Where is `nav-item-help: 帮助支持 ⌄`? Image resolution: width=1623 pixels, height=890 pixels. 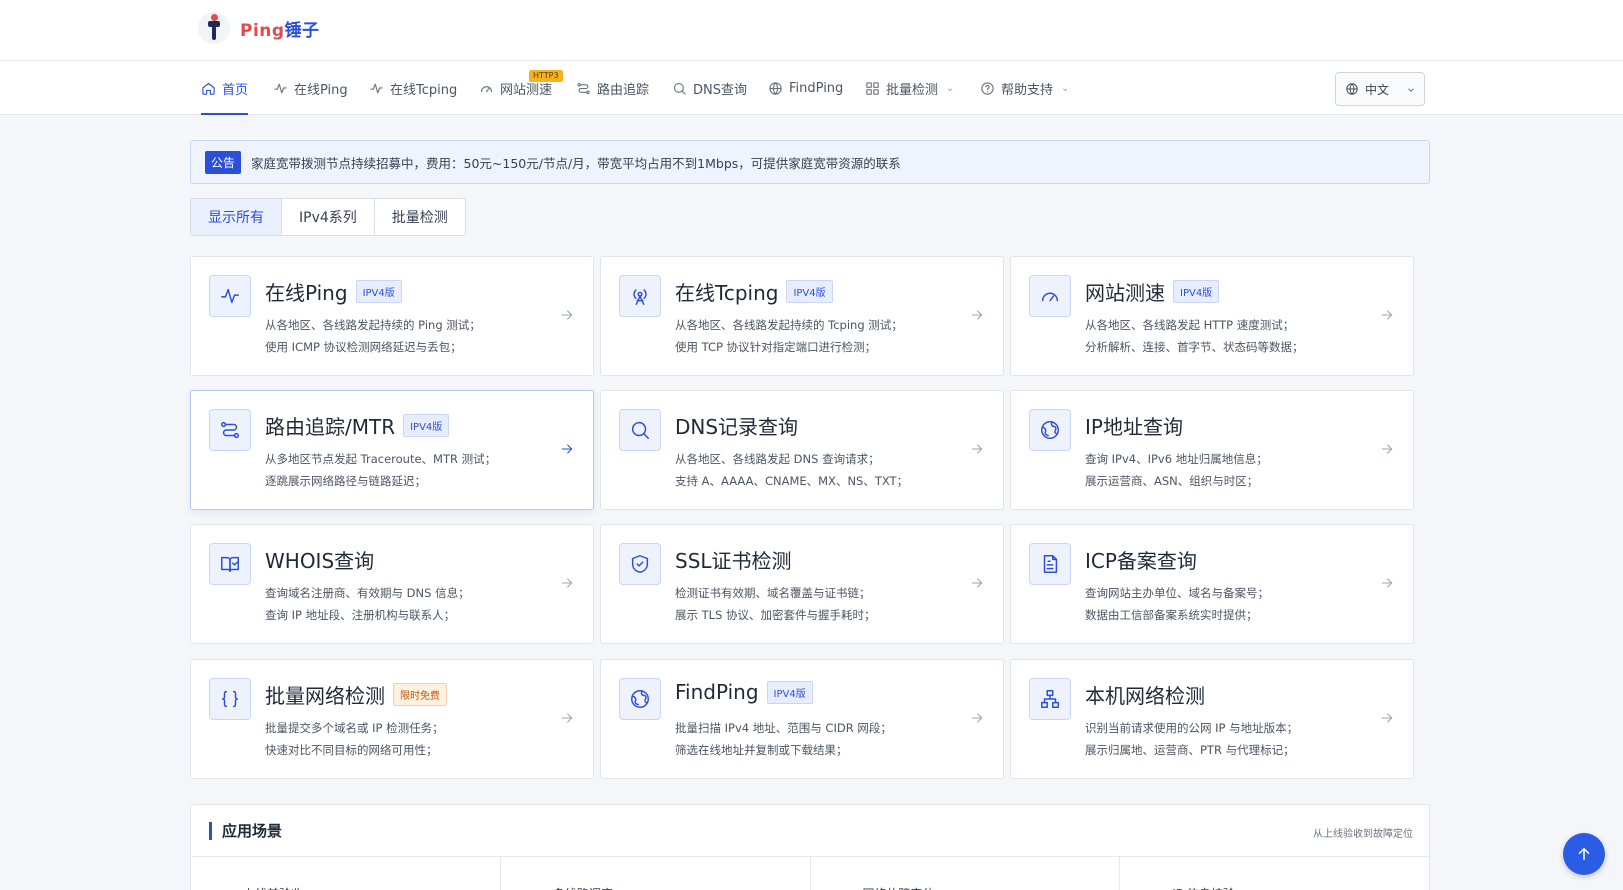 nav-item-help: 帮助支持 ⌄ is located at coordinates (1024, 88).